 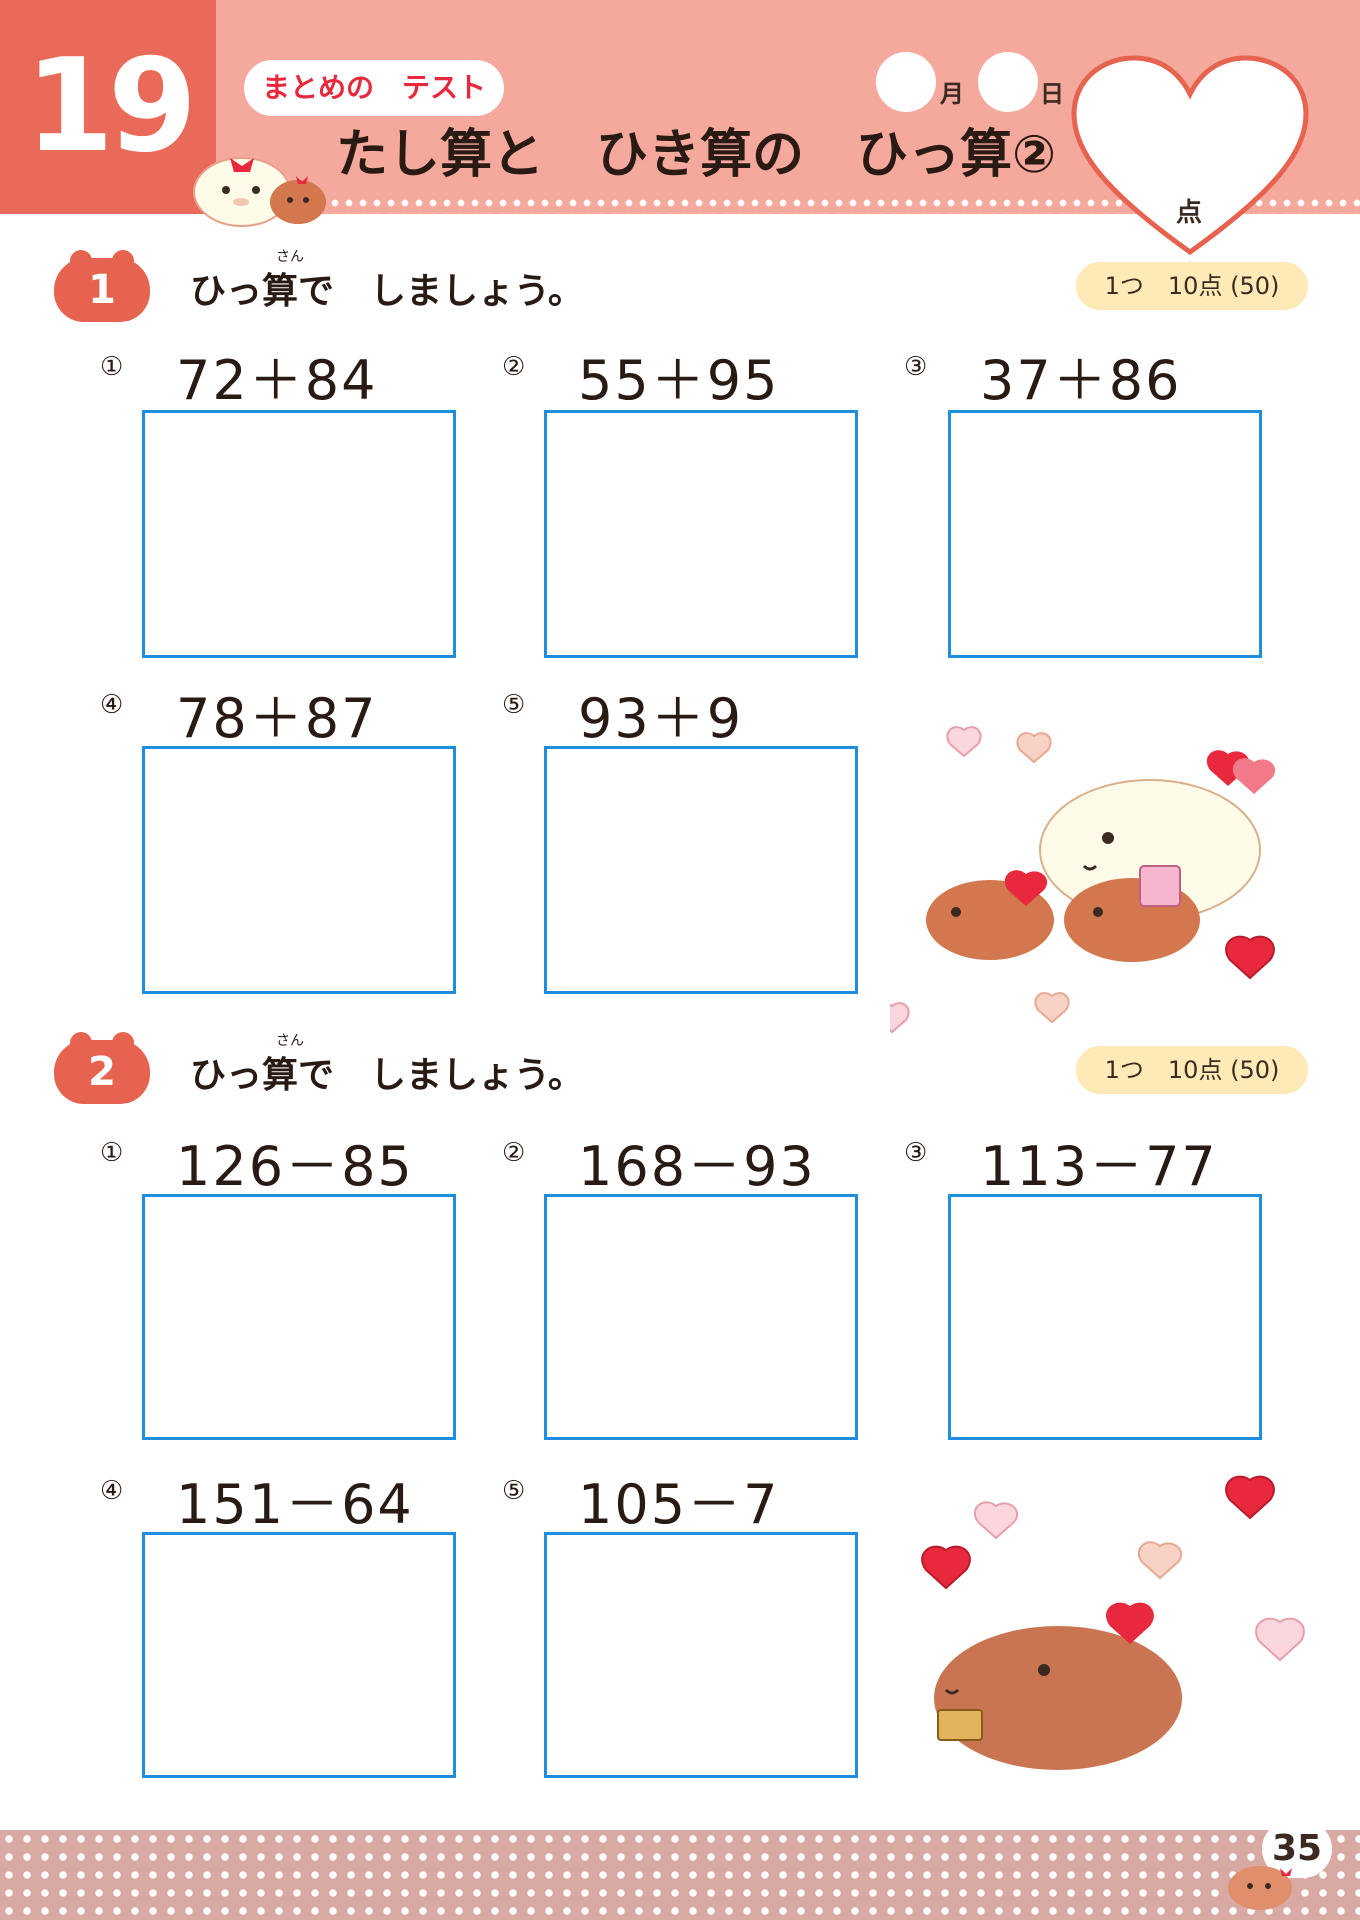 What do you see at coordinates (952, 94) in the screenshot?
I see `month-label: 月` at bounding box center [952, 94].